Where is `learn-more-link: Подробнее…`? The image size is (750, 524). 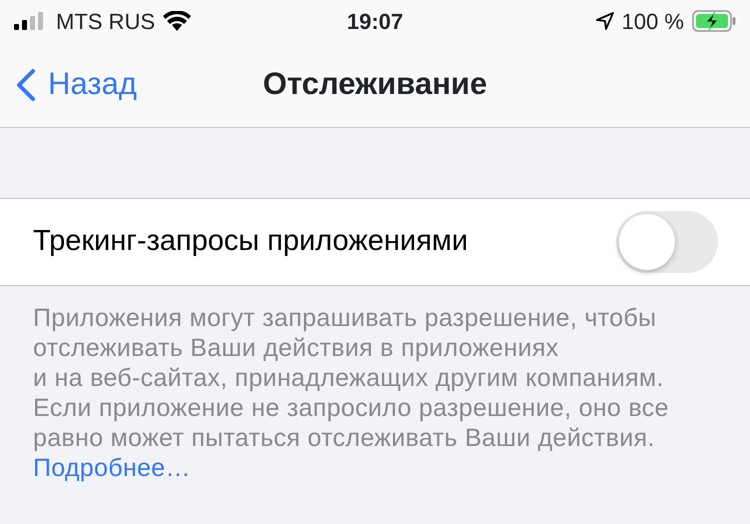 learn-more-link: Подробнее… is located at coordinates (112, 468).